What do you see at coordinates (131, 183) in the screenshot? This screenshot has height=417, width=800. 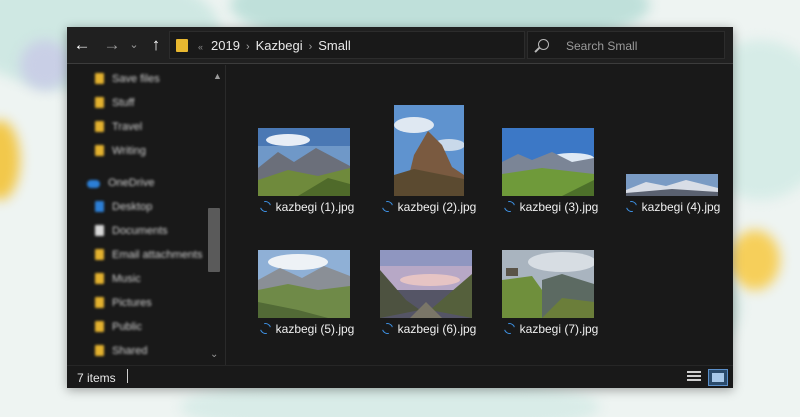 I see `sidebar-item-label: OneDrive` at bounding box center [131, 183].